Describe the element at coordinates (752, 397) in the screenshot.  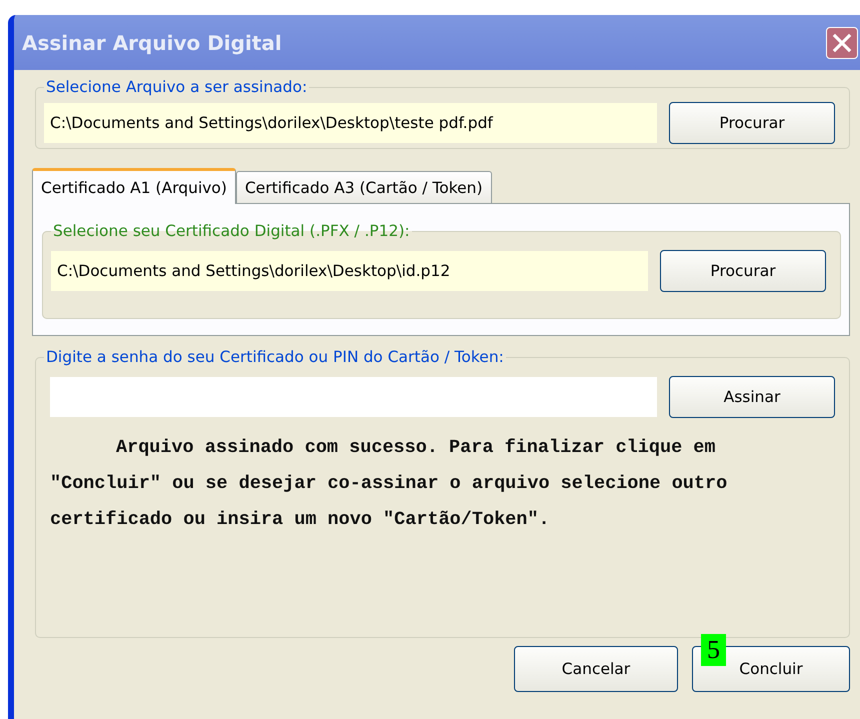
I see `sign-button: Assinar` at that location.